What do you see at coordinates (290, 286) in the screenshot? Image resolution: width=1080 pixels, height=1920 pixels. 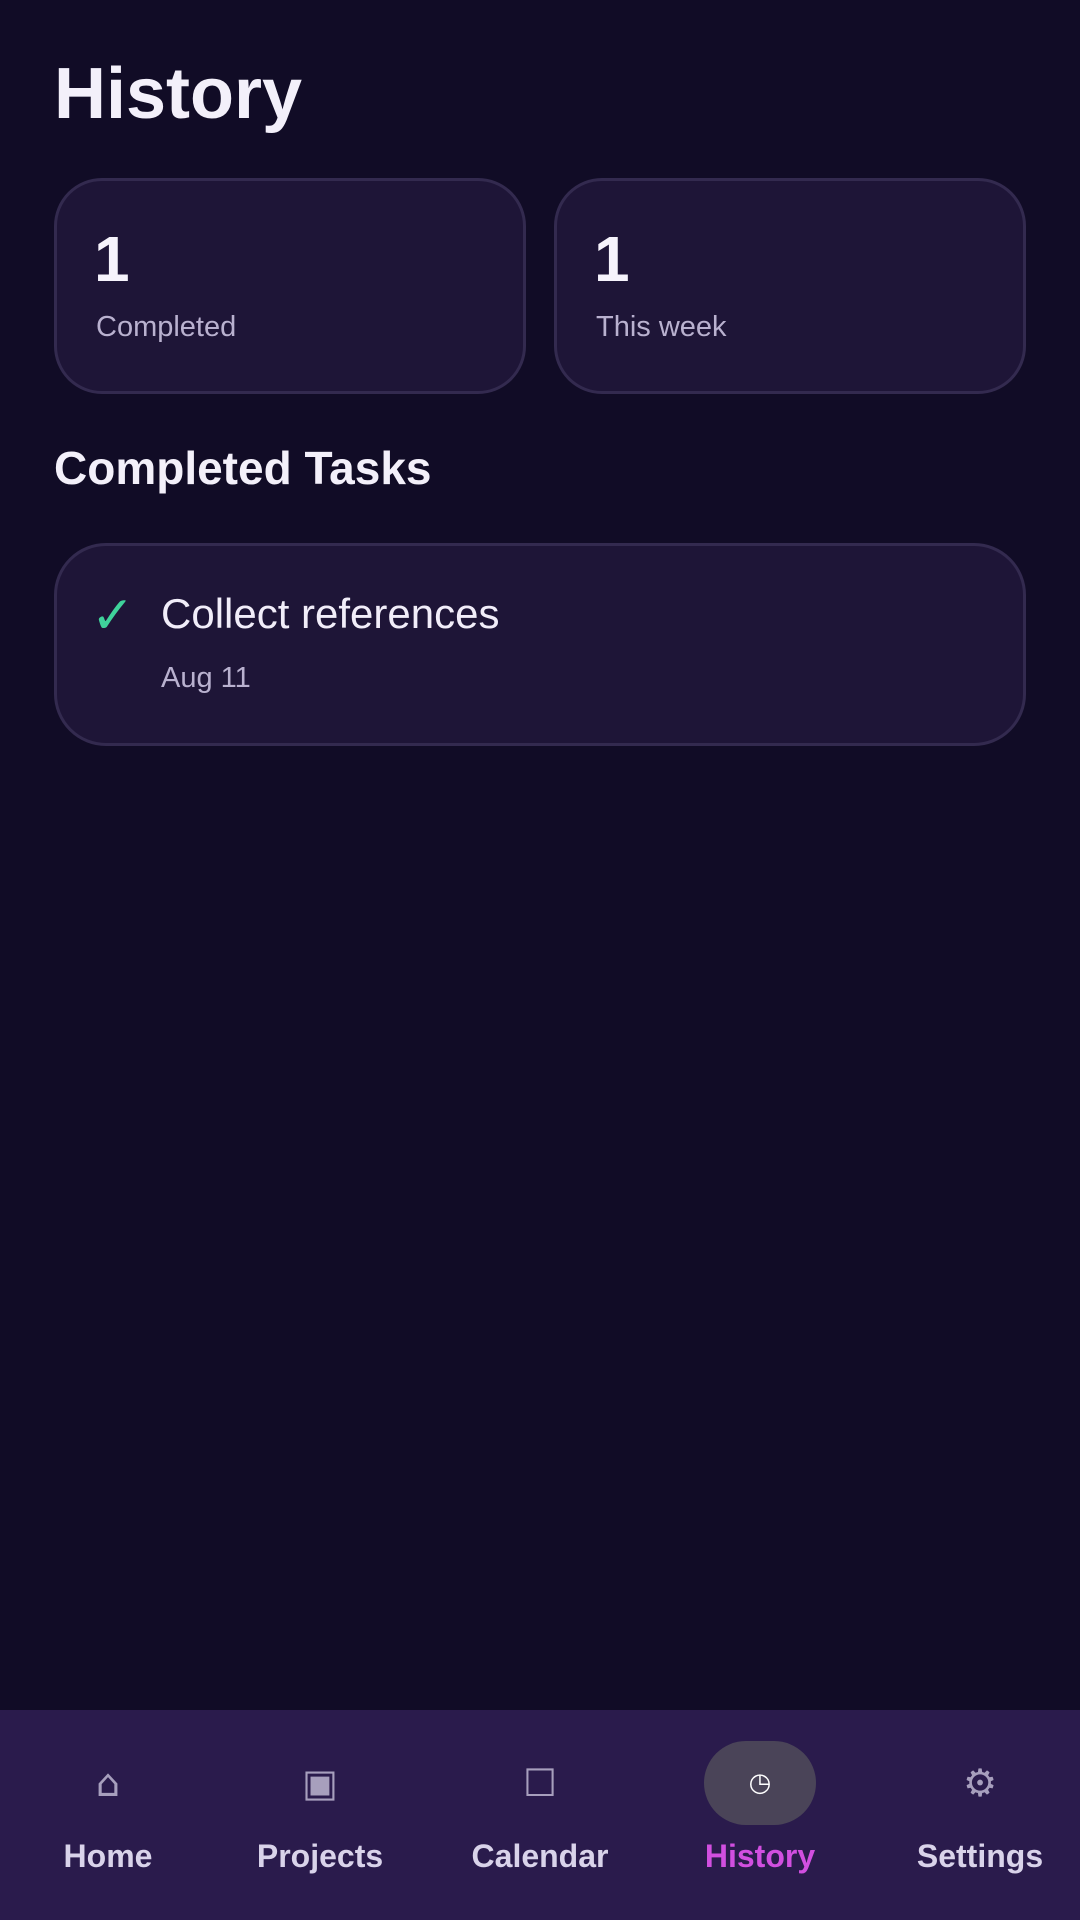 I see `completed-stat-card: 1 Completed` at bounding box center [290, 286].